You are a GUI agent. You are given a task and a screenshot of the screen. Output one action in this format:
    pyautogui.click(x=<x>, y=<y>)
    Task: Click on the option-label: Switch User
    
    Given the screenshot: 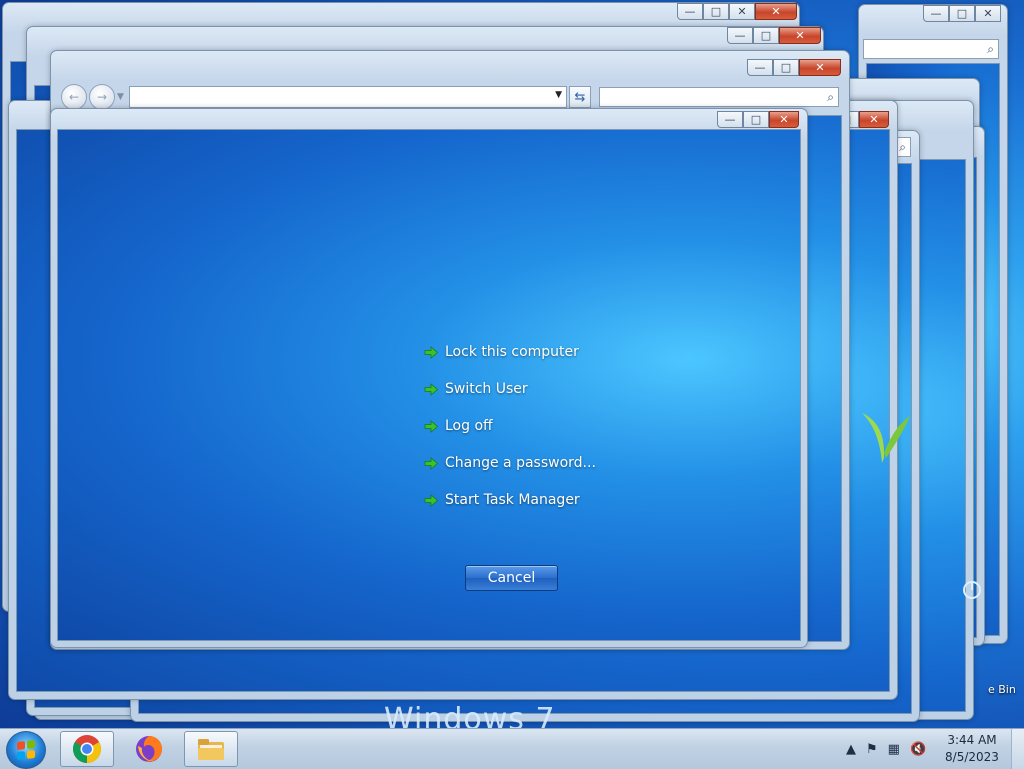 What is the action you would take?
    pyautogui.click(x=486, y=389)
    